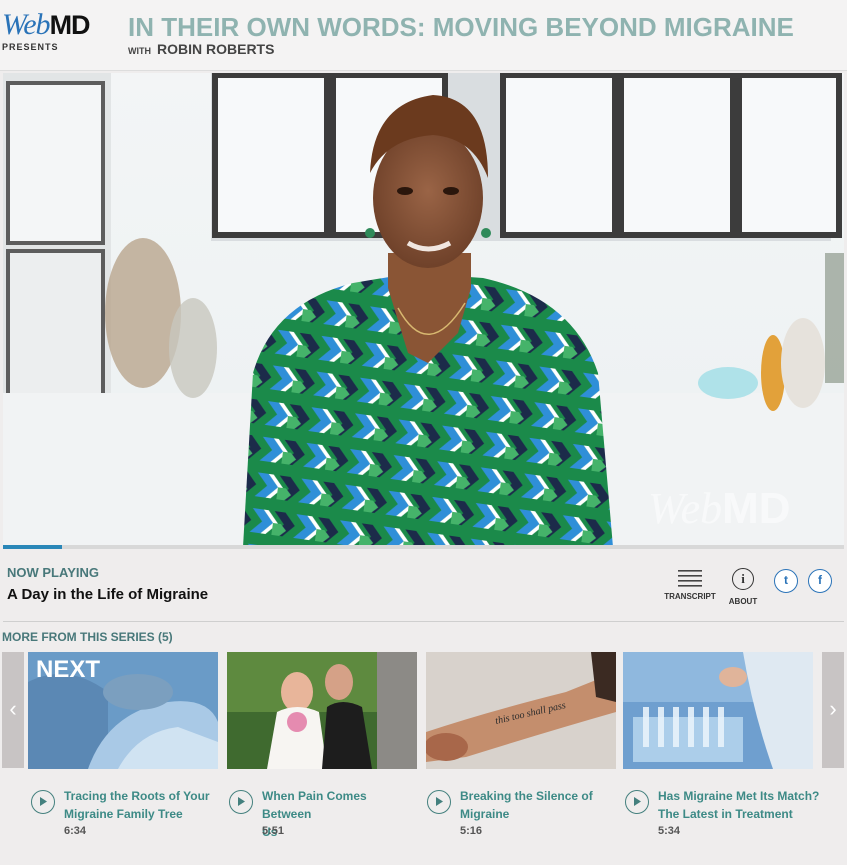 This screenshot has width=847, height=865. What do you see at coordinates (30, 47) in the screenshot?
I see `logo-presents: PRESENTS` at bounding box center [30, 47].